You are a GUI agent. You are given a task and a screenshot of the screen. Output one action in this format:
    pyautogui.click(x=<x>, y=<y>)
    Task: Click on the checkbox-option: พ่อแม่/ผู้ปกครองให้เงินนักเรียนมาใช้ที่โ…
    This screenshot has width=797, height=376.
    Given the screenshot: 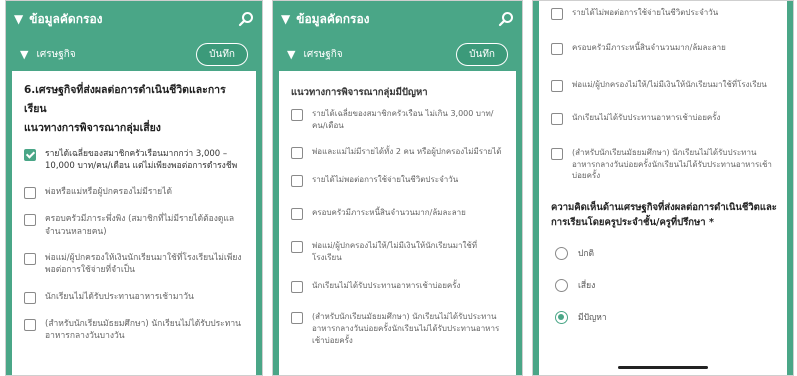 What is the action you would take?
    pyautogui.click(x=135, y=264)
    